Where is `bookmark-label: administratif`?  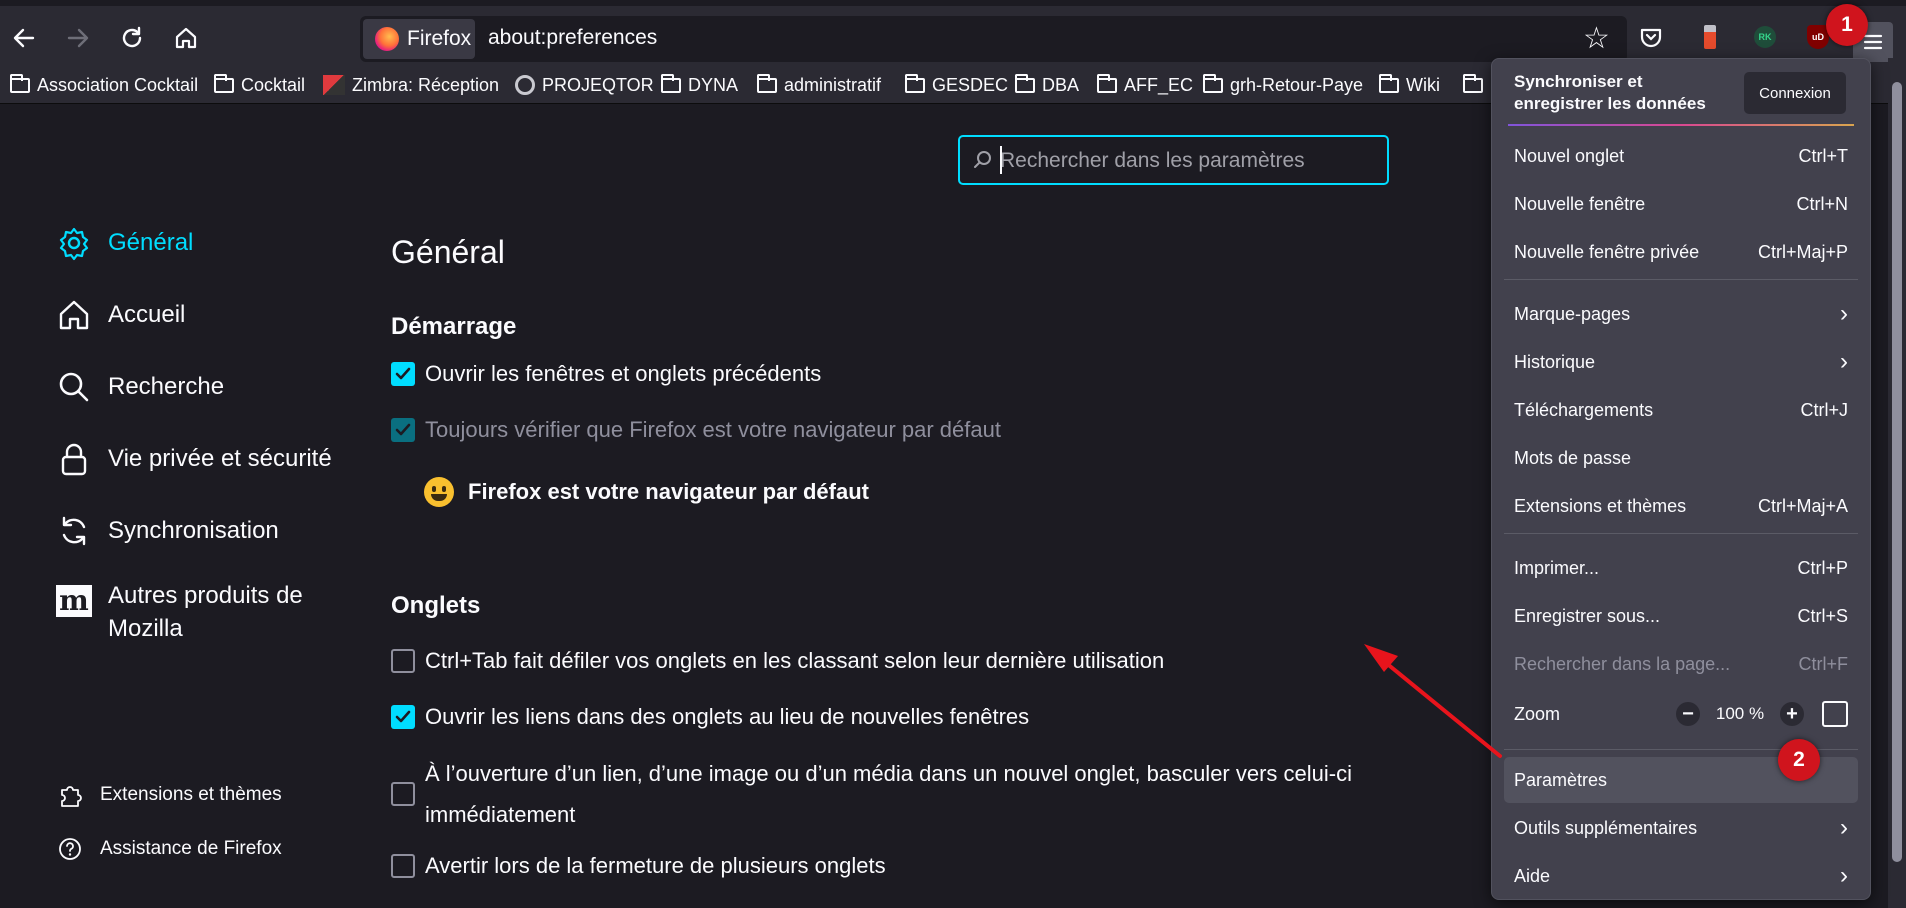
bookmark-label: administratif is located at coordinates (833, 84).